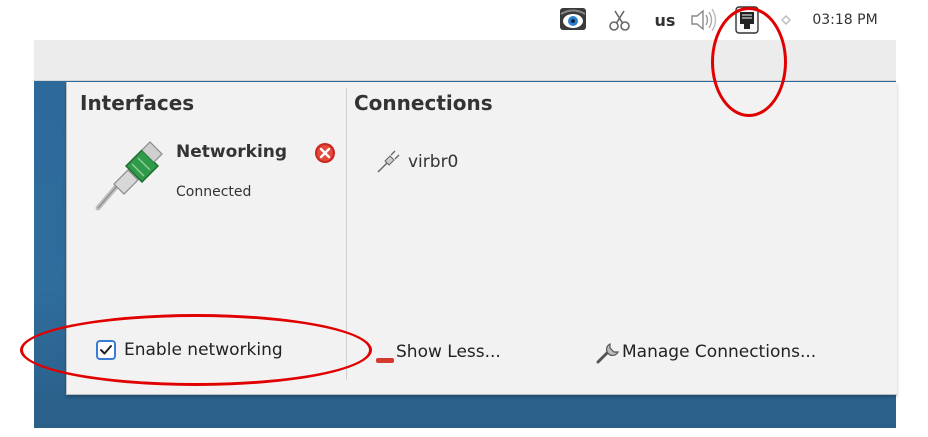  I want to click on clock: 03:18 PM, so click(845, 20).